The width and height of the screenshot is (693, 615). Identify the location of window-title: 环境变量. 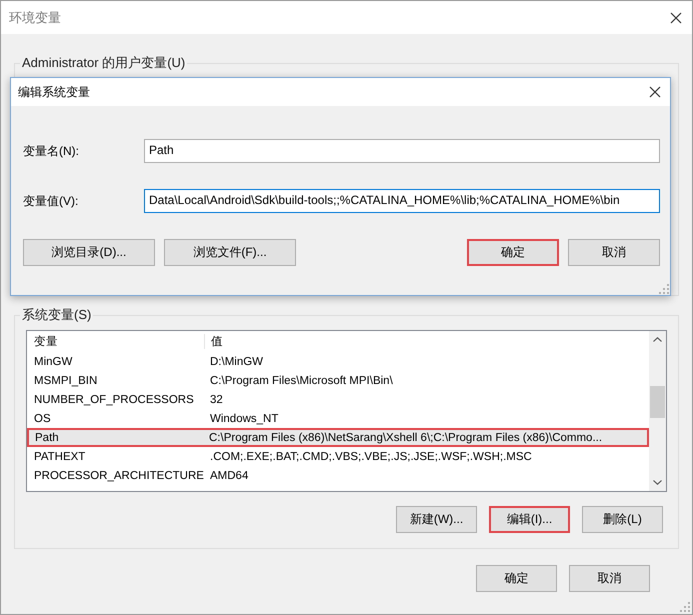
(35, 17).